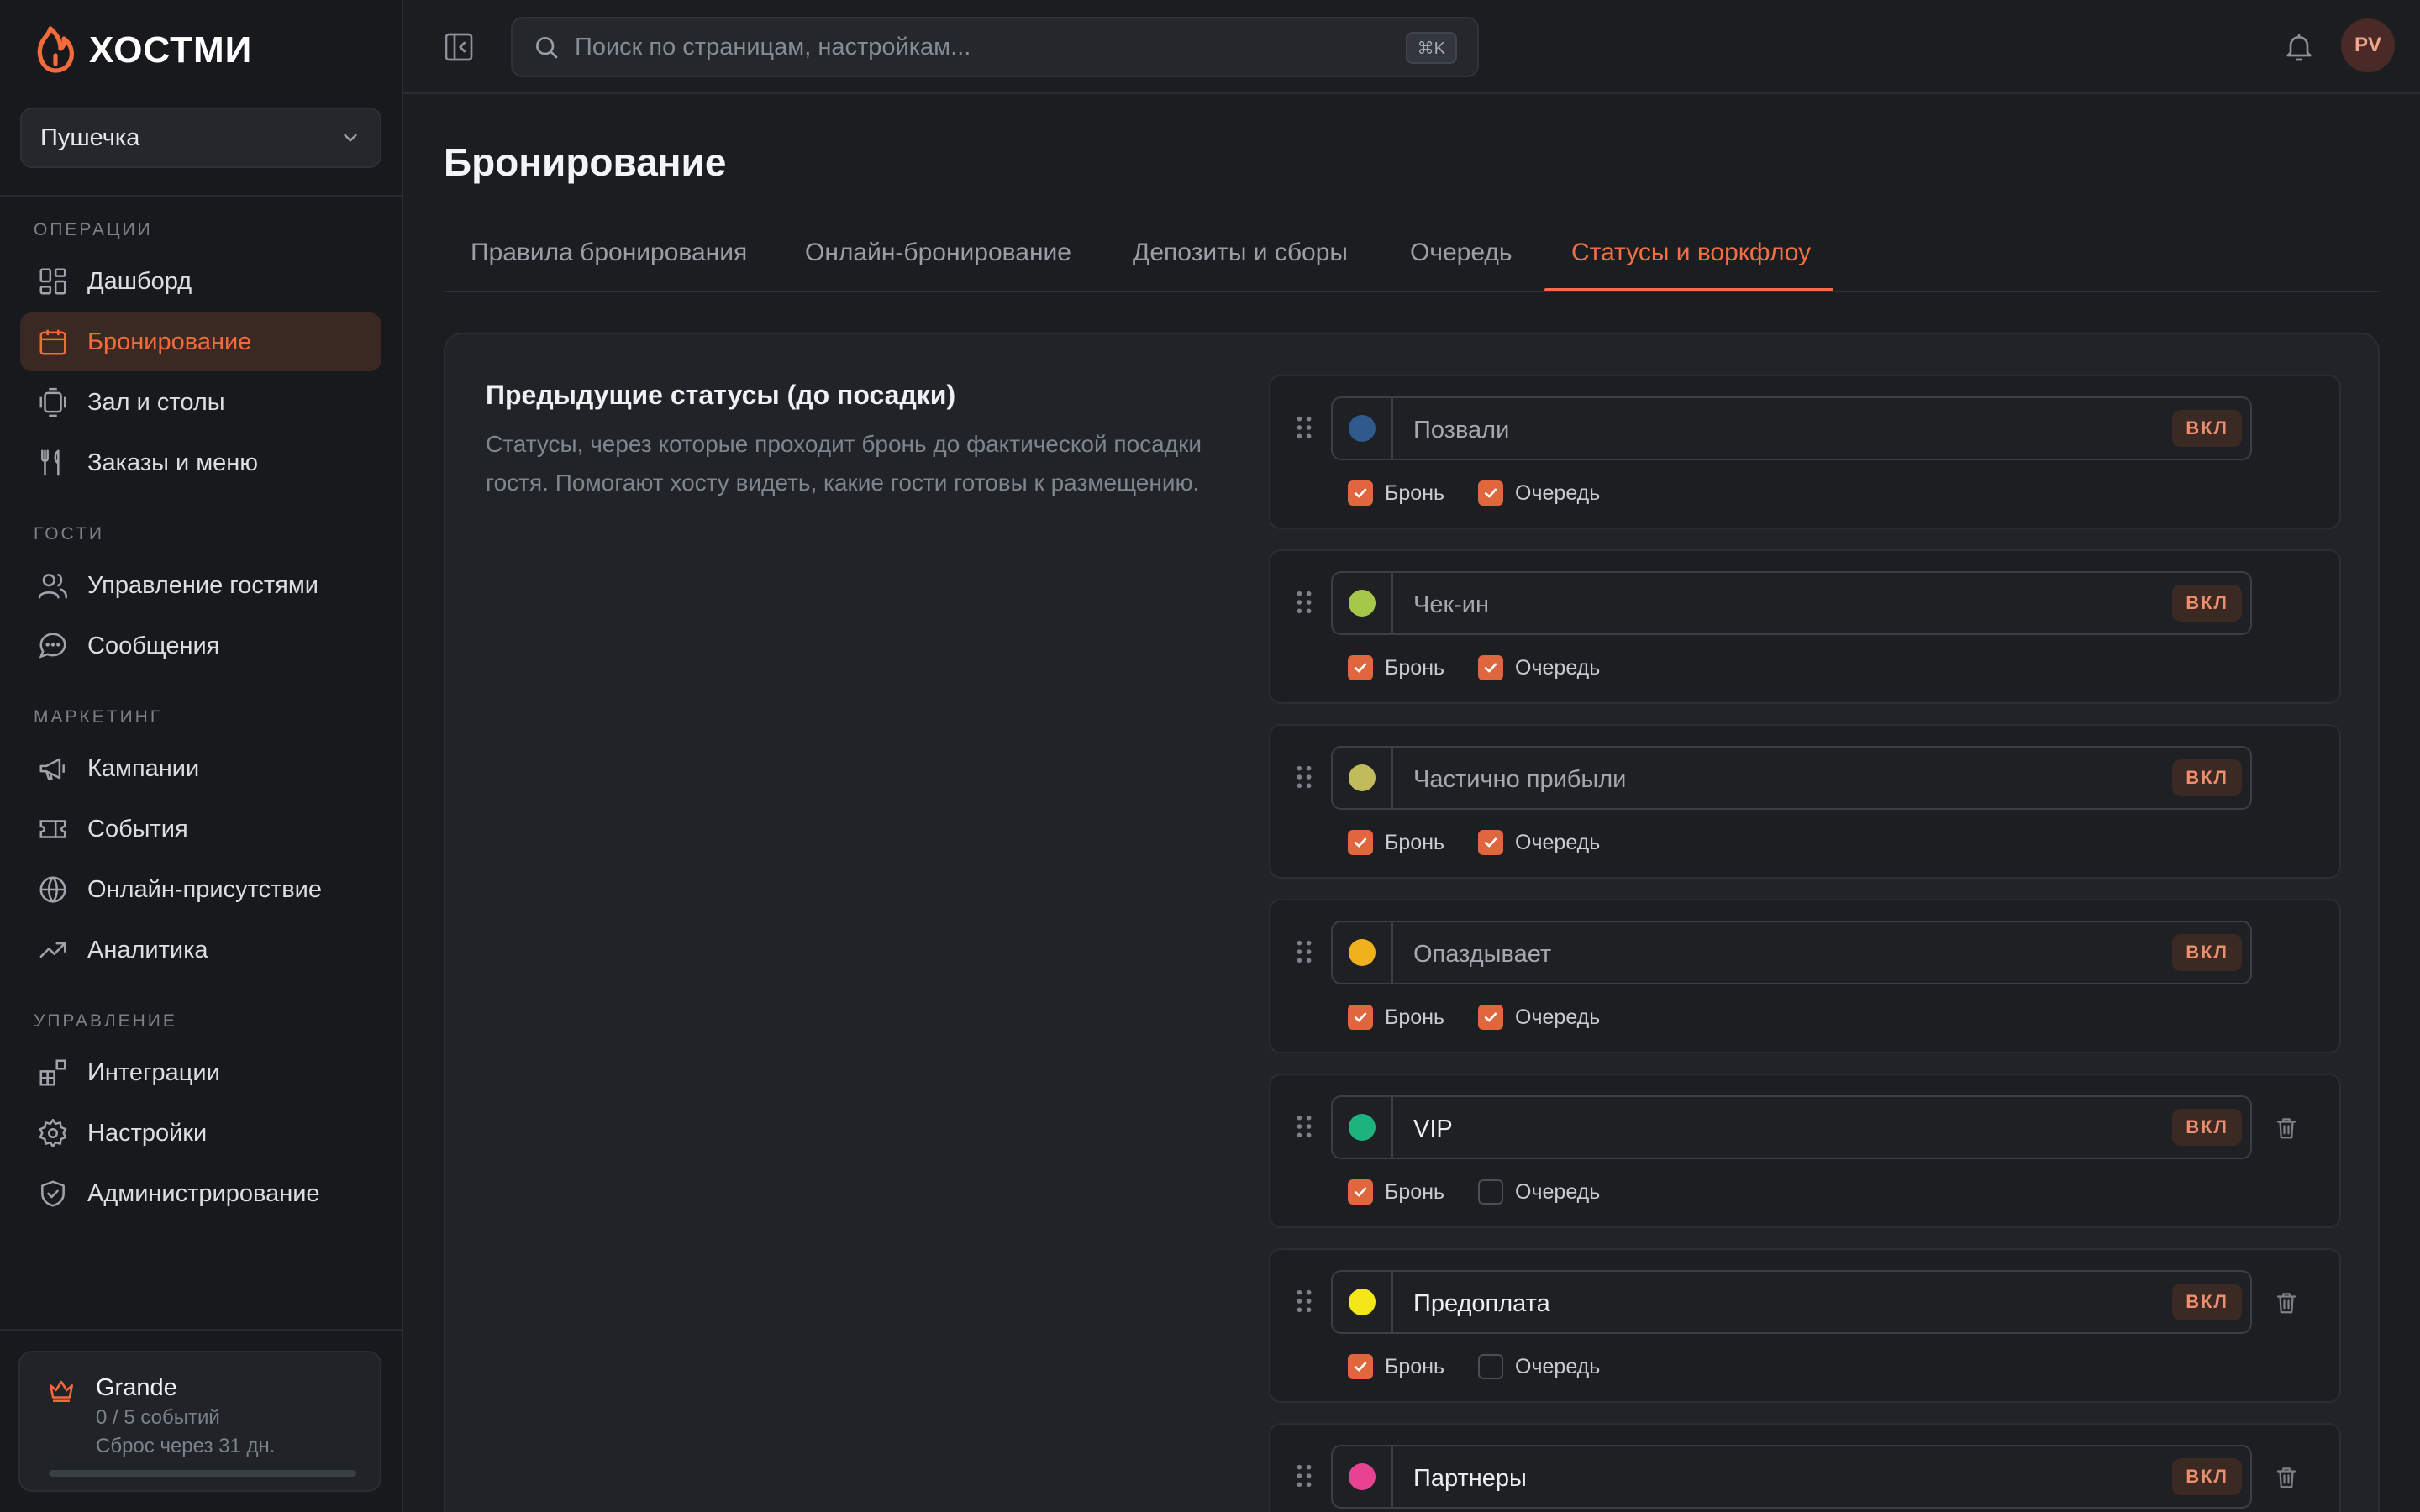 This screenshot has width=2420, height=1512. I want to click on calendar-icon, so click(52, 342).